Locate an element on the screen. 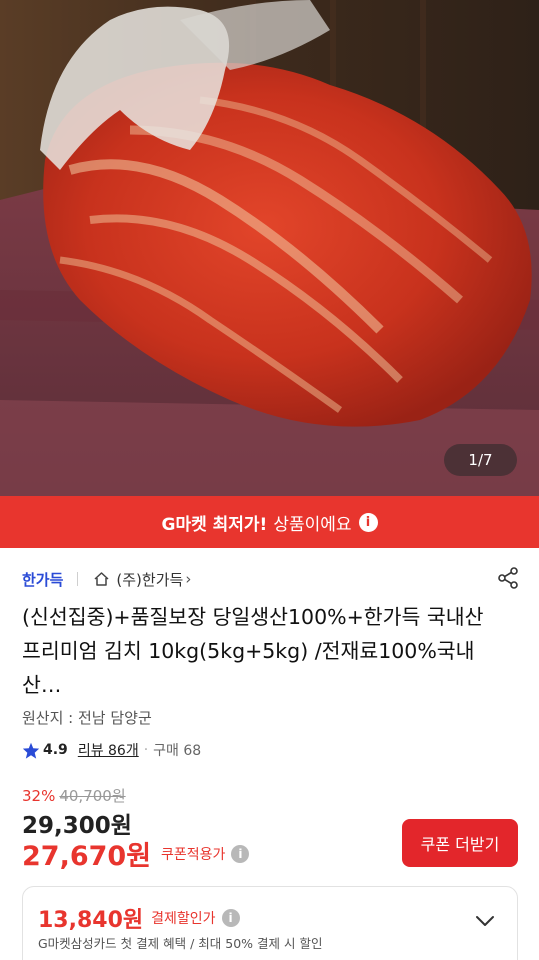 This screenshot has width=539, height=960. original-price: 40,700원 is located at coordinates (92, 796).